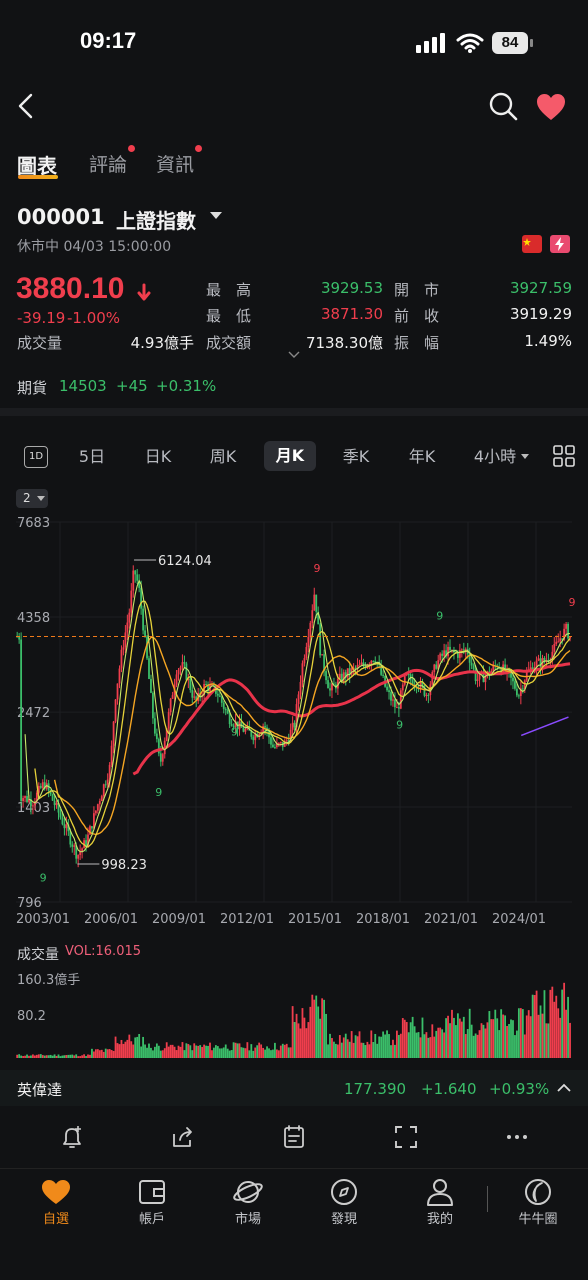  Describe the element at coordinates (108, 163) in the screenshot. I see `tab-comments: 評論` at that location.